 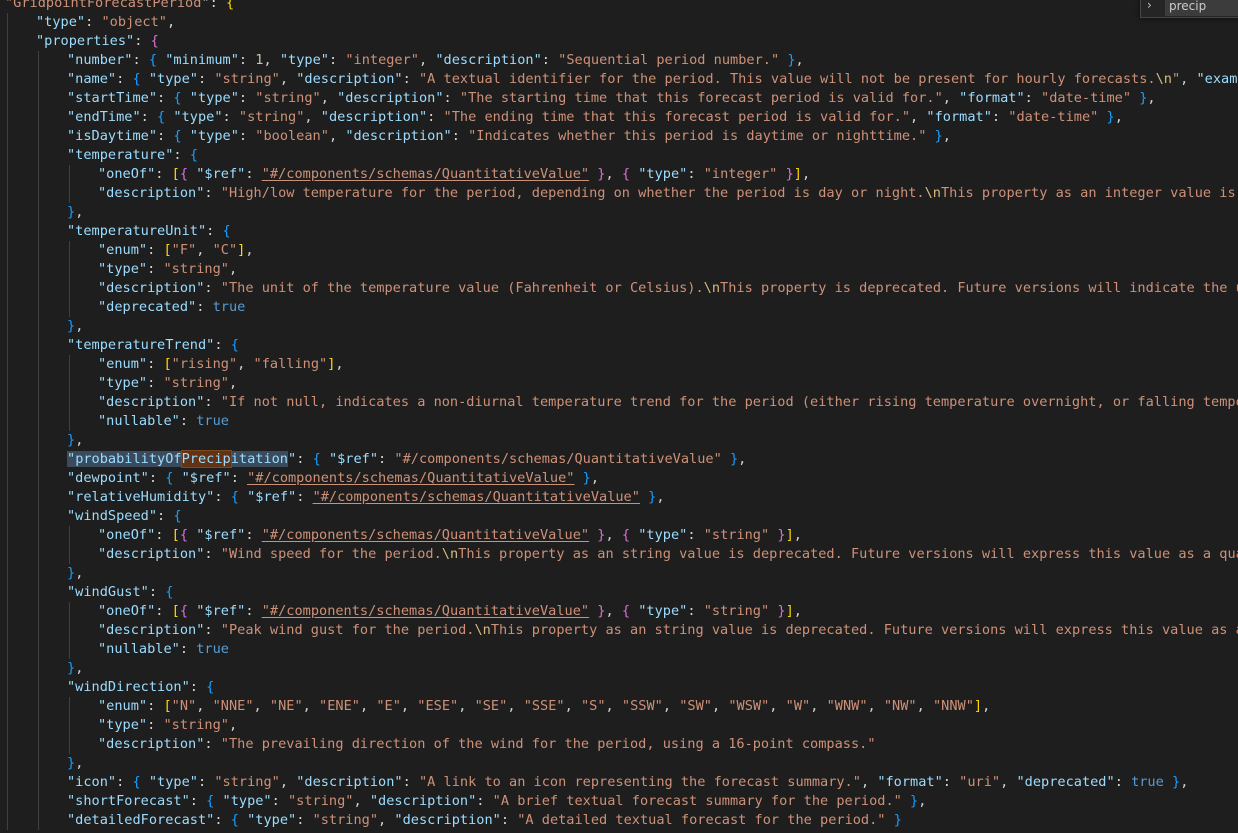 What do you see at coordinates (119, 6) in the screenshot?
I see `code-line-text: "GridpointForecastPeriod": {` at bounding box center [119, 6].